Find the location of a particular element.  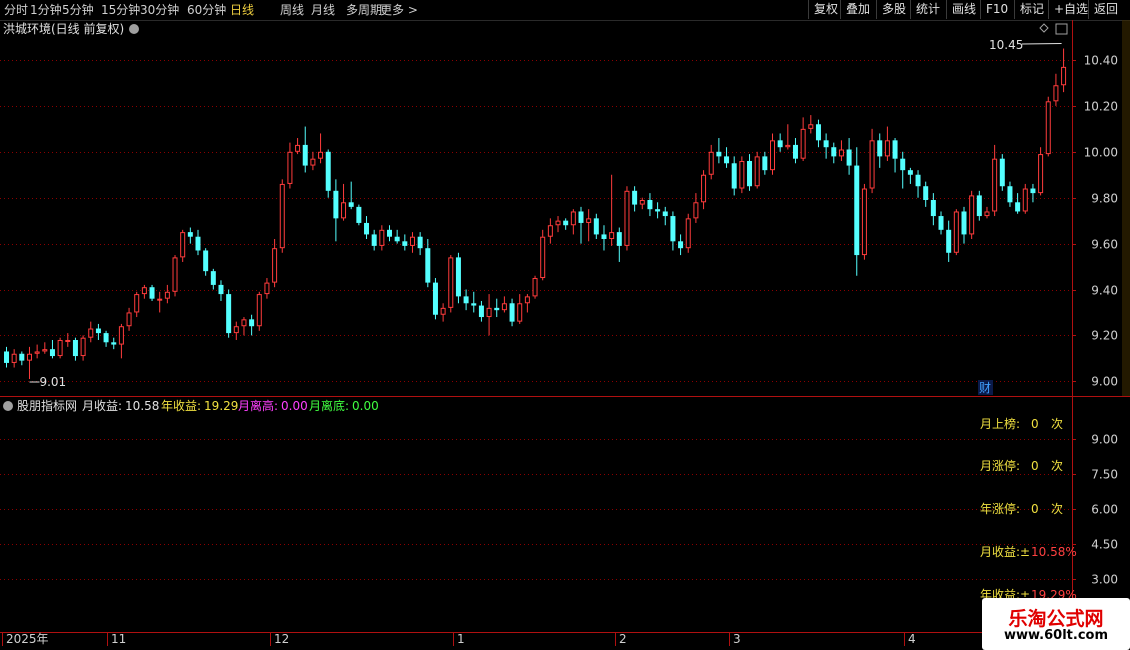

period-tab-2: 5分钟 is located at coordinates (78, 10).